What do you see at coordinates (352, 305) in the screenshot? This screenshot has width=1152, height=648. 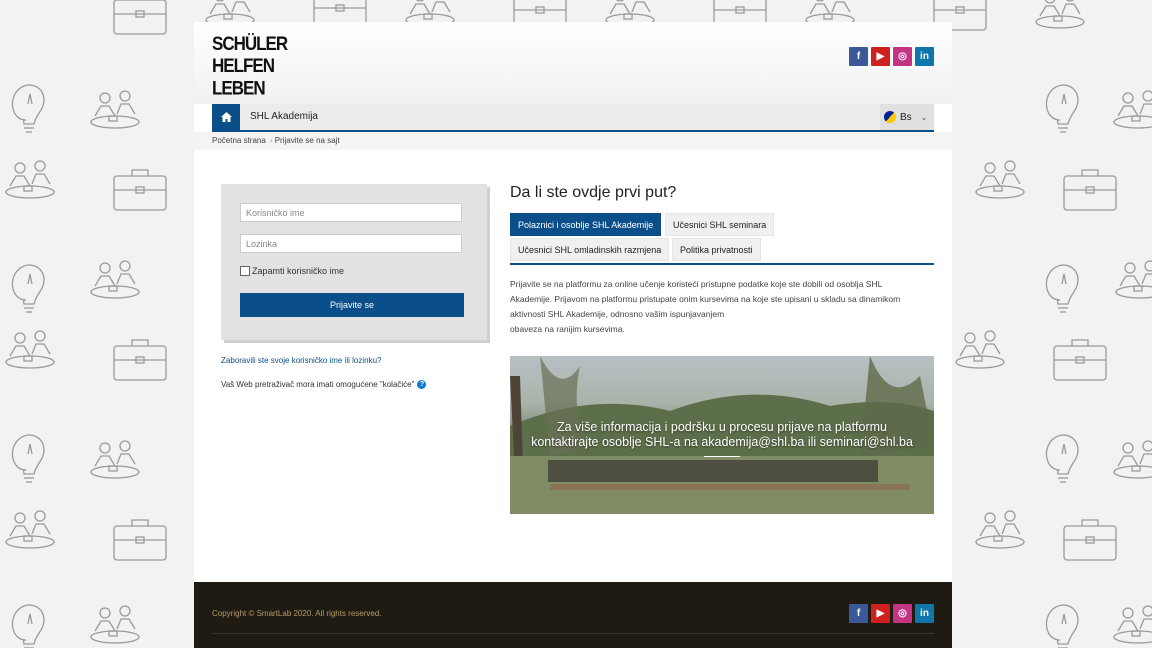 I see `login-button: Prijavite se` at bounding box center [352, 305].